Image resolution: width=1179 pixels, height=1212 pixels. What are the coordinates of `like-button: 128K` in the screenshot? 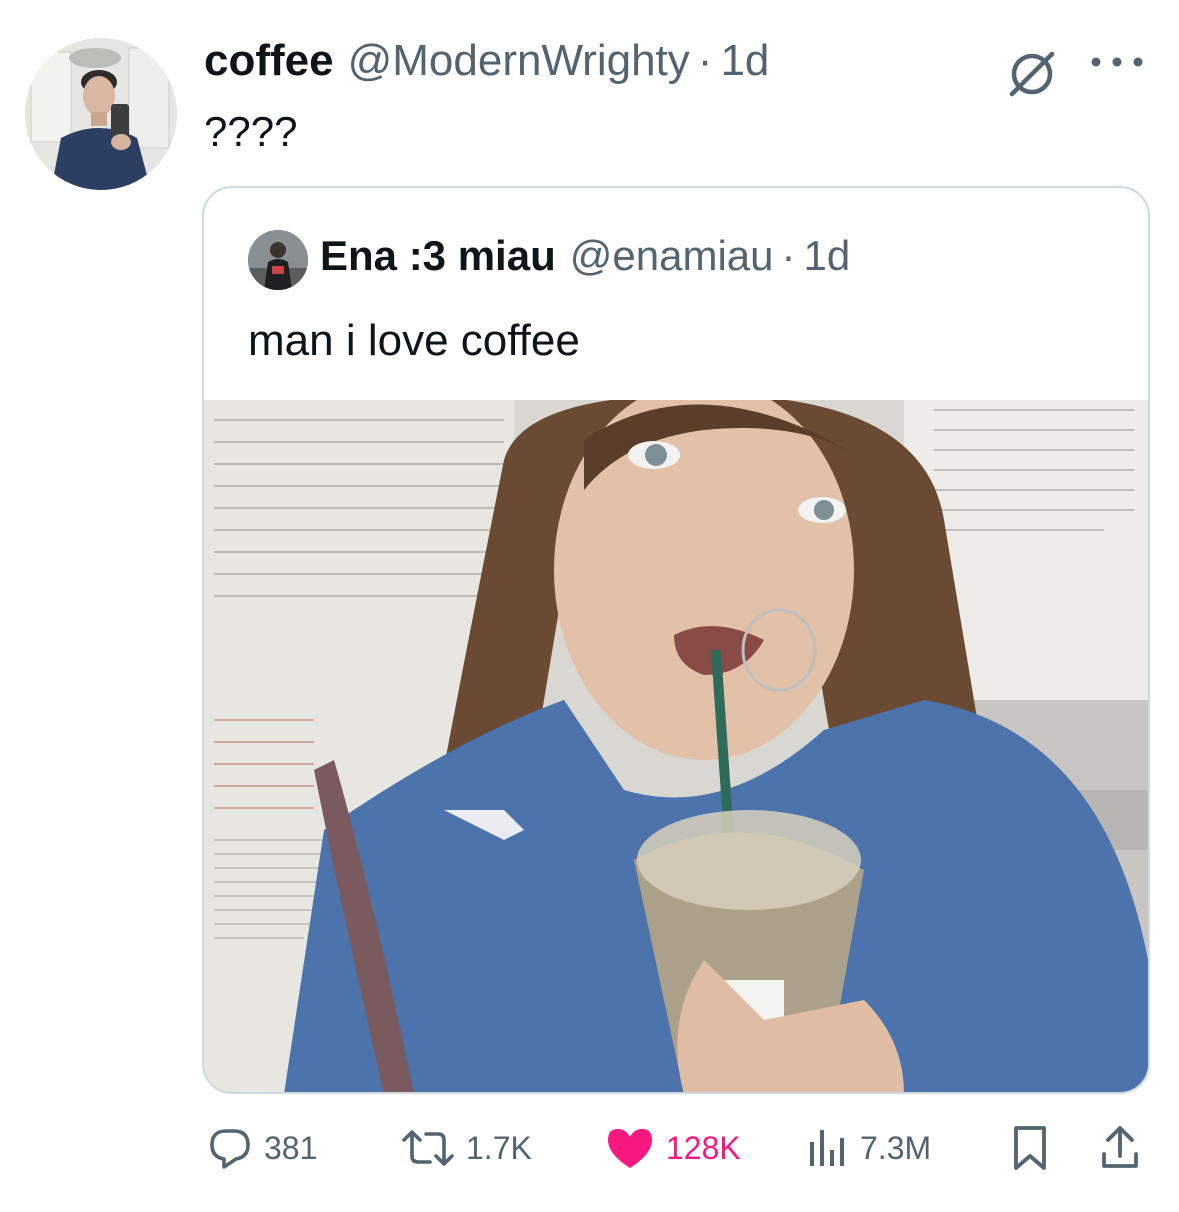 It's located at (672, 1148).